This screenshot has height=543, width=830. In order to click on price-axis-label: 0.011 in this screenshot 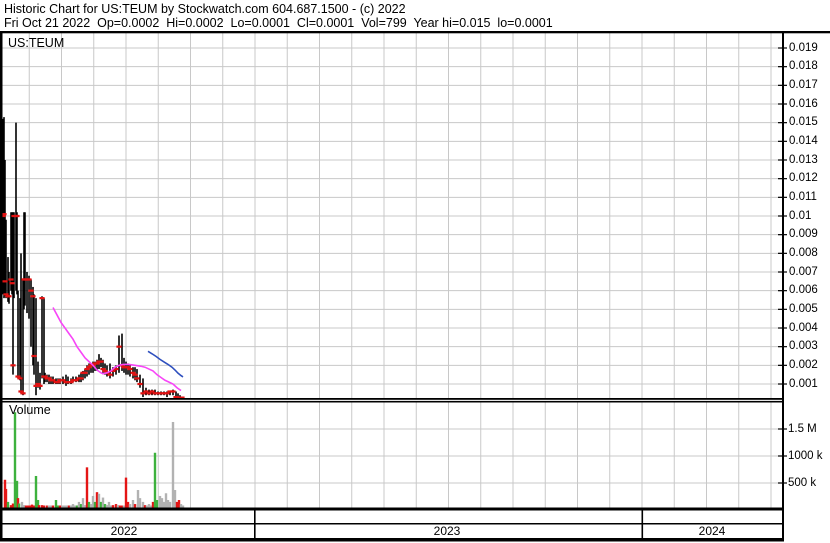, I will do `click(803, 196)`.